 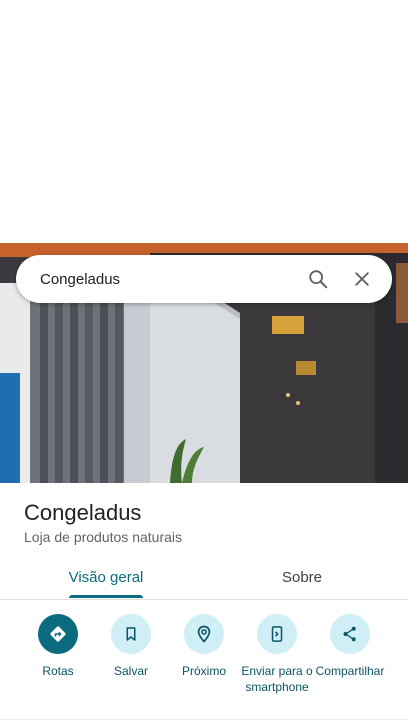 I want to click on save-label: Salvar, so click(x=130, y=671).